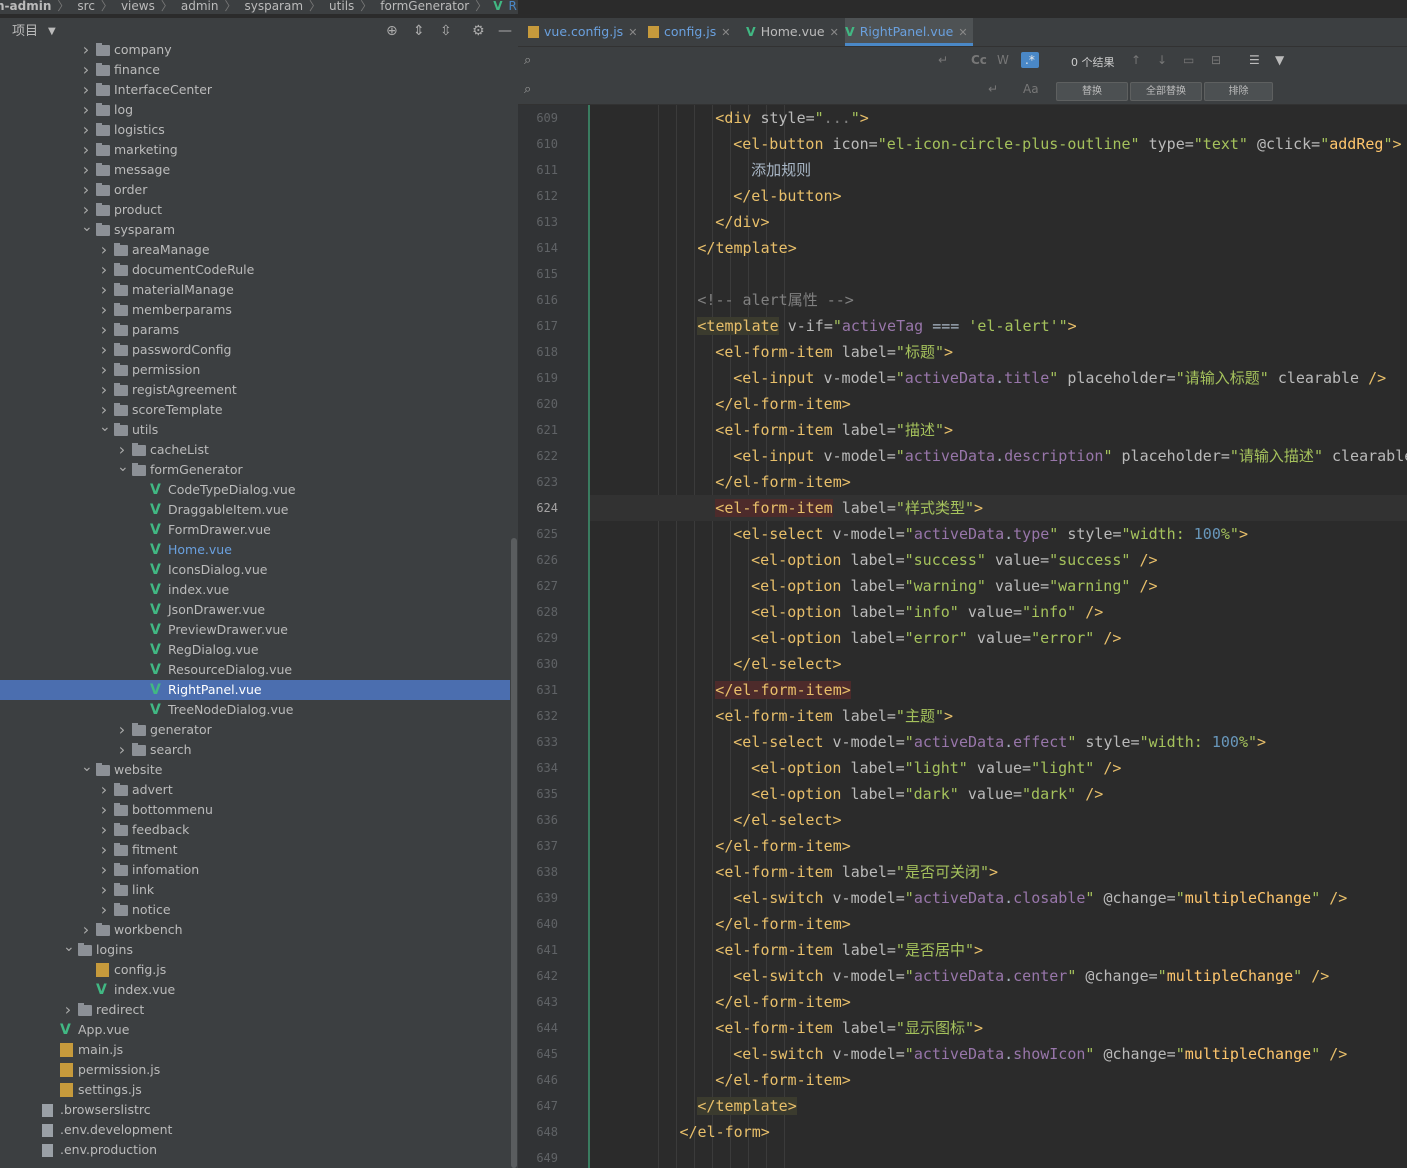 The width and height of the screenshot is (1407, 1168). I want to click on replace-search-icon: ⌕, so click(527, 89).